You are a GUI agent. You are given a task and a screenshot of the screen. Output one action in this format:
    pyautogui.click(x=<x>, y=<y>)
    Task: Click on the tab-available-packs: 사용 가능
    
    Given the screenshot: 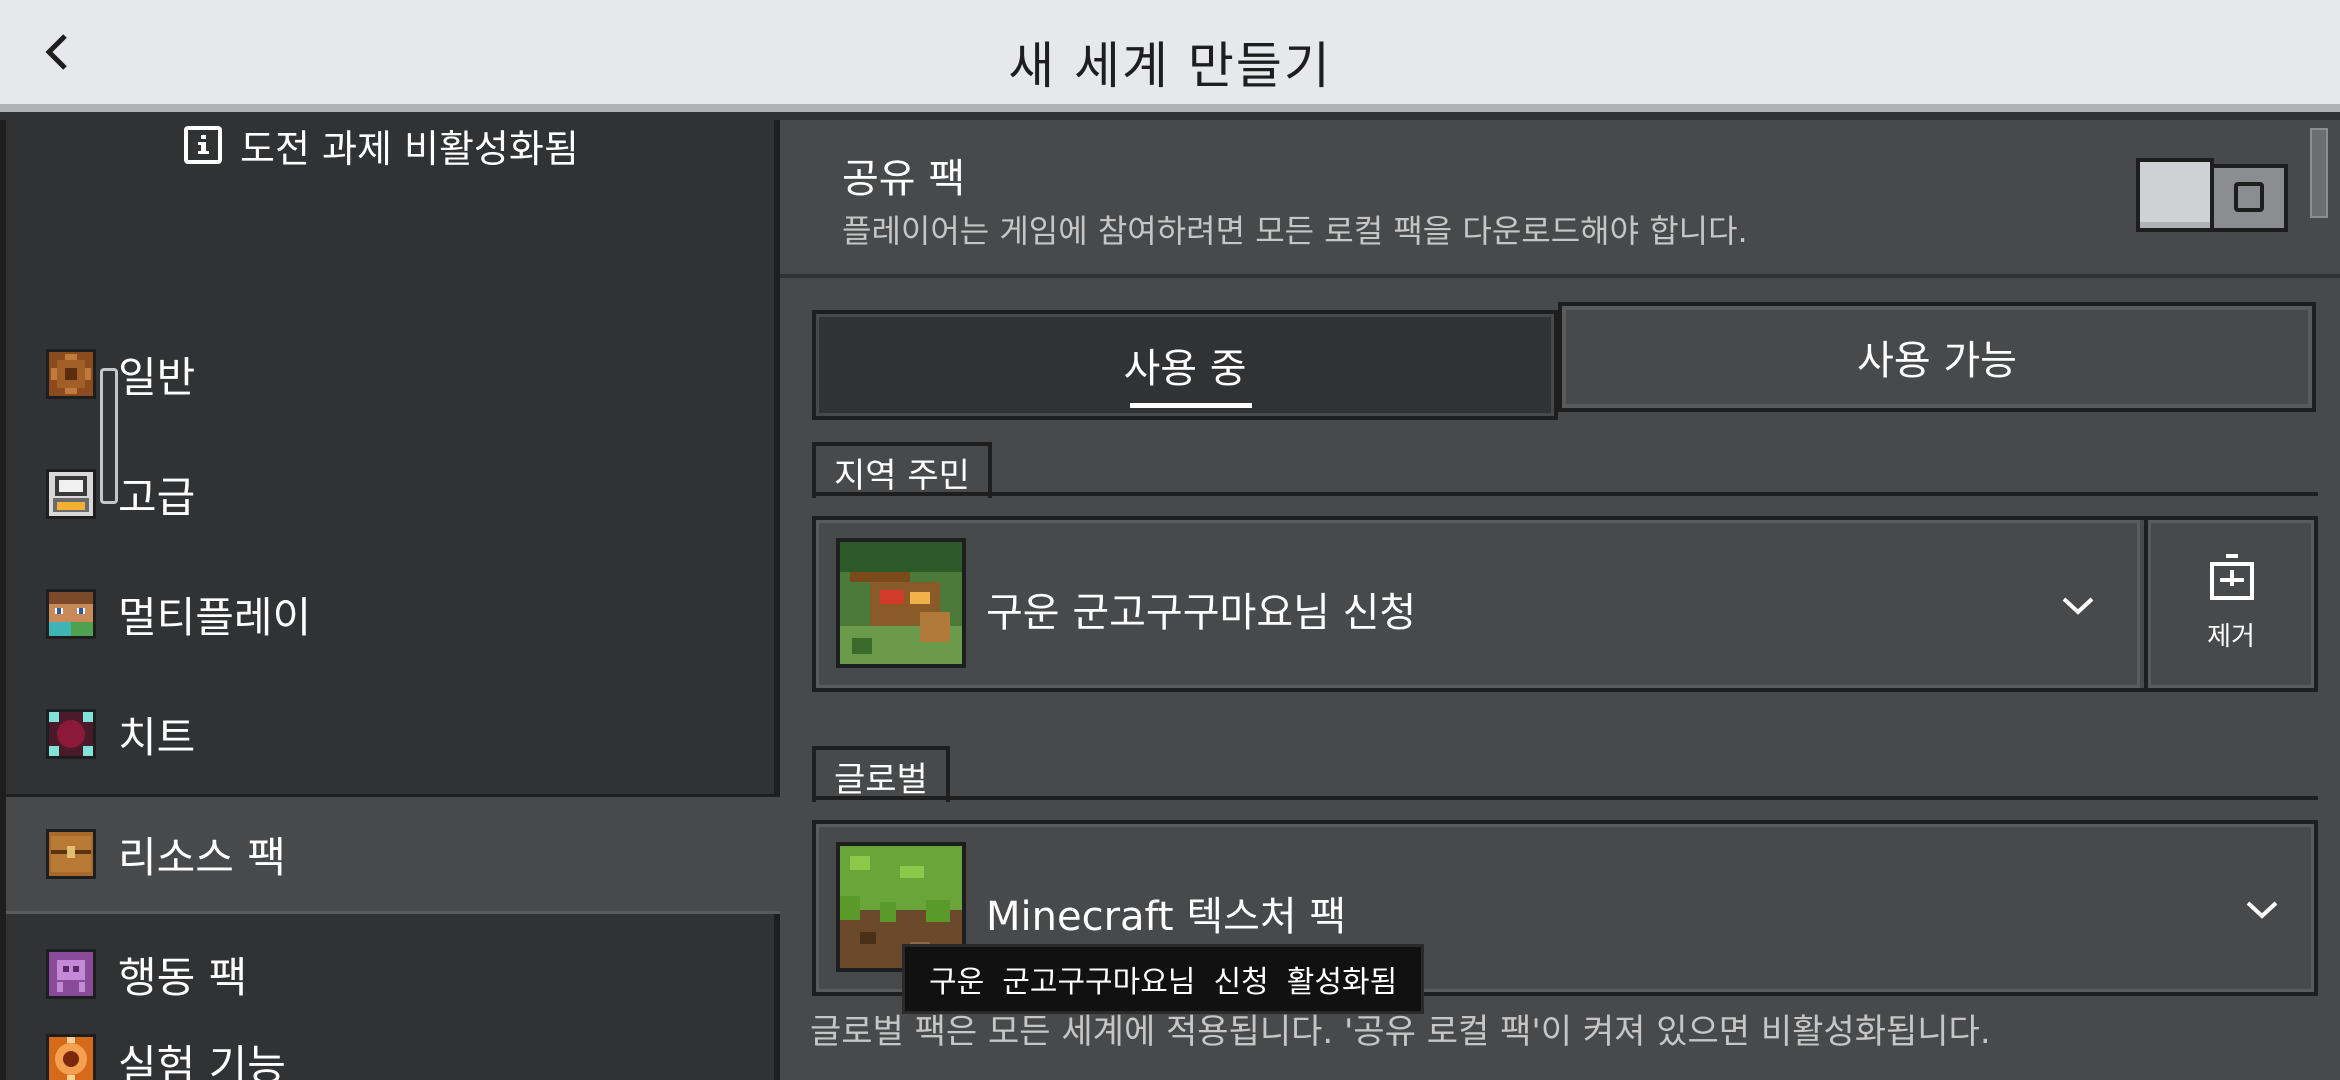 What is the action you would take?
    pyautogui.click(x=1937, y=357)
    